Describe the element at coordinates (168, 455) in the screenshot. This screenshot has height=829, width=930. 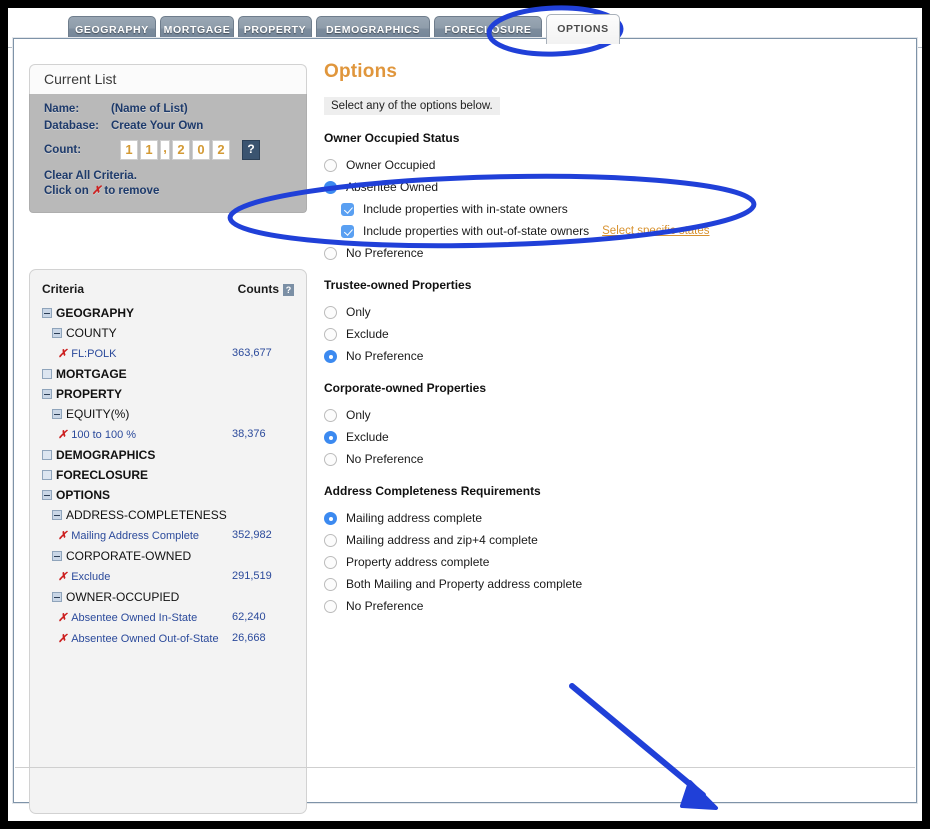
I see `criteria-row: DEMOGRAPHICS` at that location.